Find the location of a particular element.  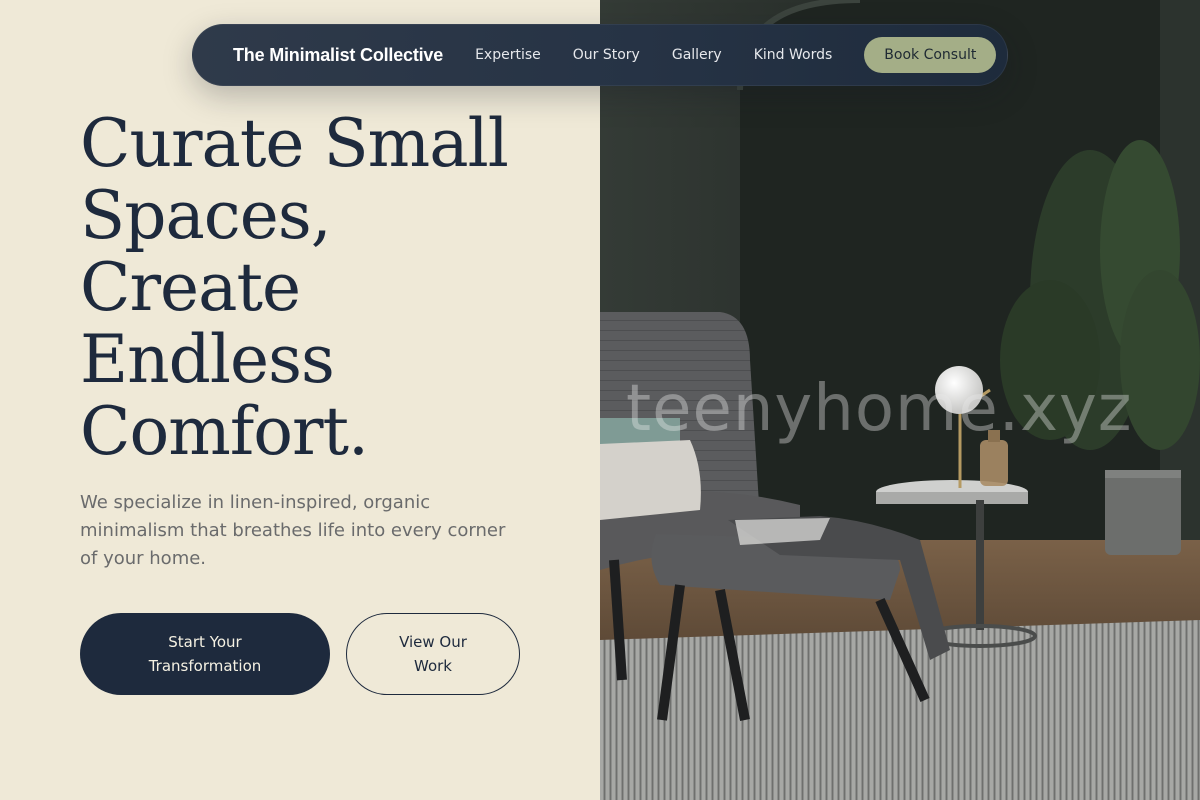

start-transformation-button: Start Your Transformation is located at coordinates (205, 654).